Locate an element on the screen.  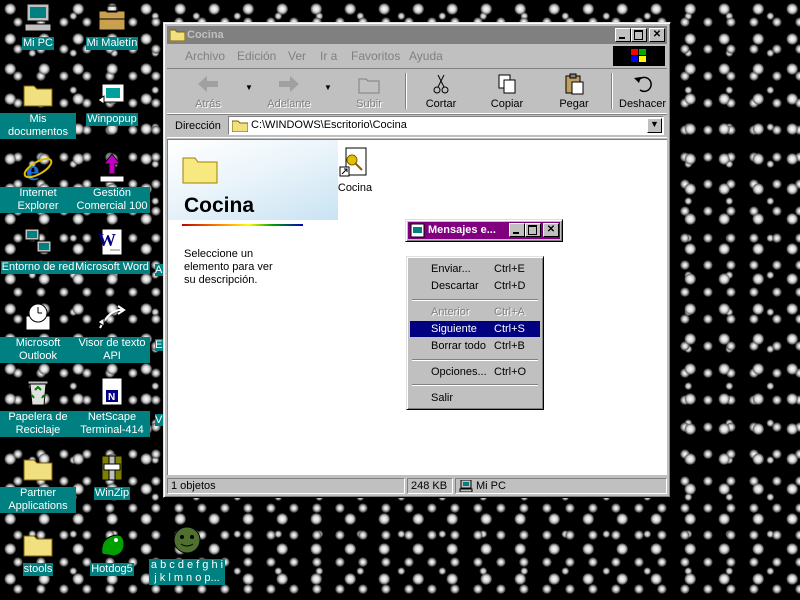
mensajes-titlebar: Mensajes e... ✕ is located at coordinates (484, 230).